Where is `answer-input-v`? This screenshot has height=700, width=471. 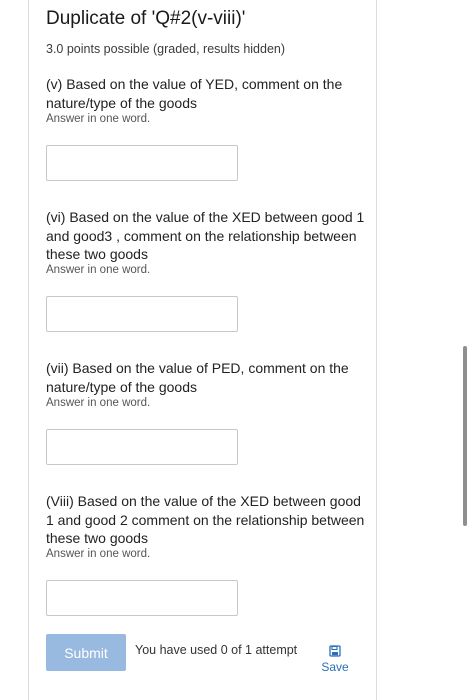 answer-input-v is located at coordinates (142, 163).